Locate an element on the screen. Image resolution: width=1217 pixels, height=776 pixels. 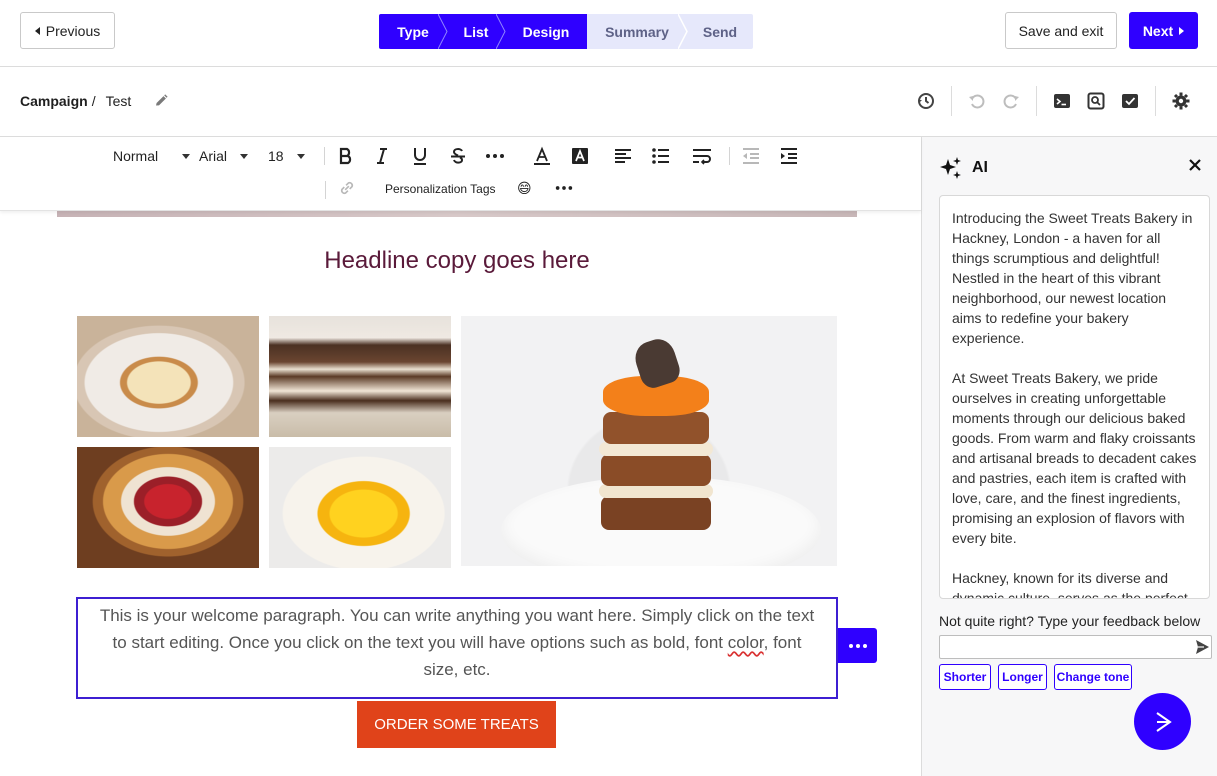
underline-icon is located at coordinates (420, 156).